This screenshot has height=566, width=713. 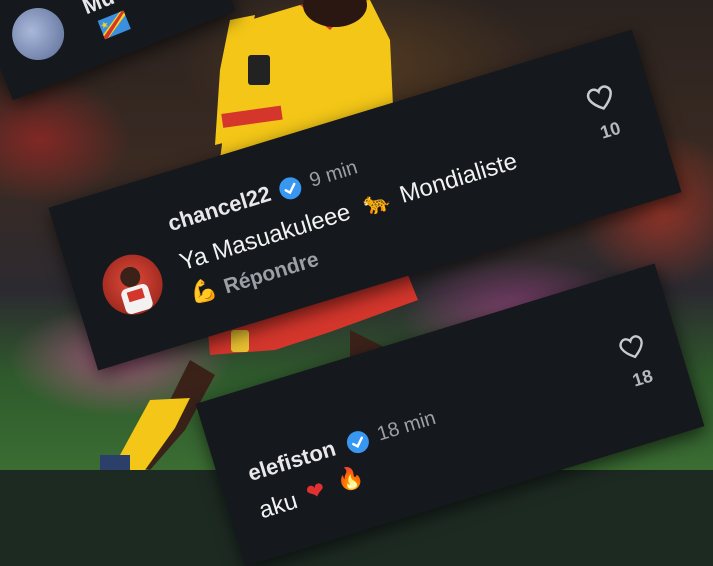 What do you see at coordinates (136, 290) in the screenshot?
I see `avatar-photo-icon` at bounding box center [136, 290].